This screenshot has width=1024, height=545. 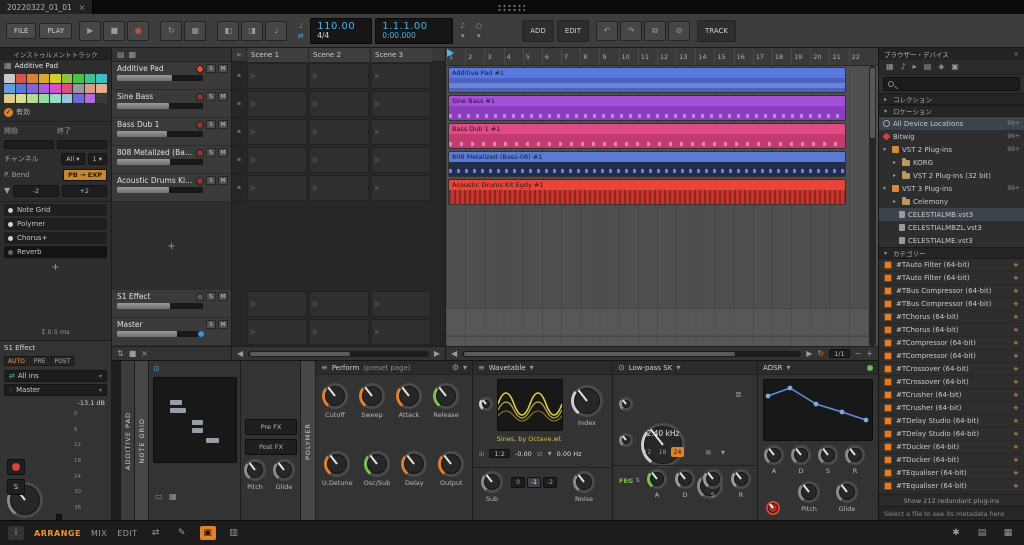 I want to click on track-row: Sine Bass S M, so click(x=171, y=104).